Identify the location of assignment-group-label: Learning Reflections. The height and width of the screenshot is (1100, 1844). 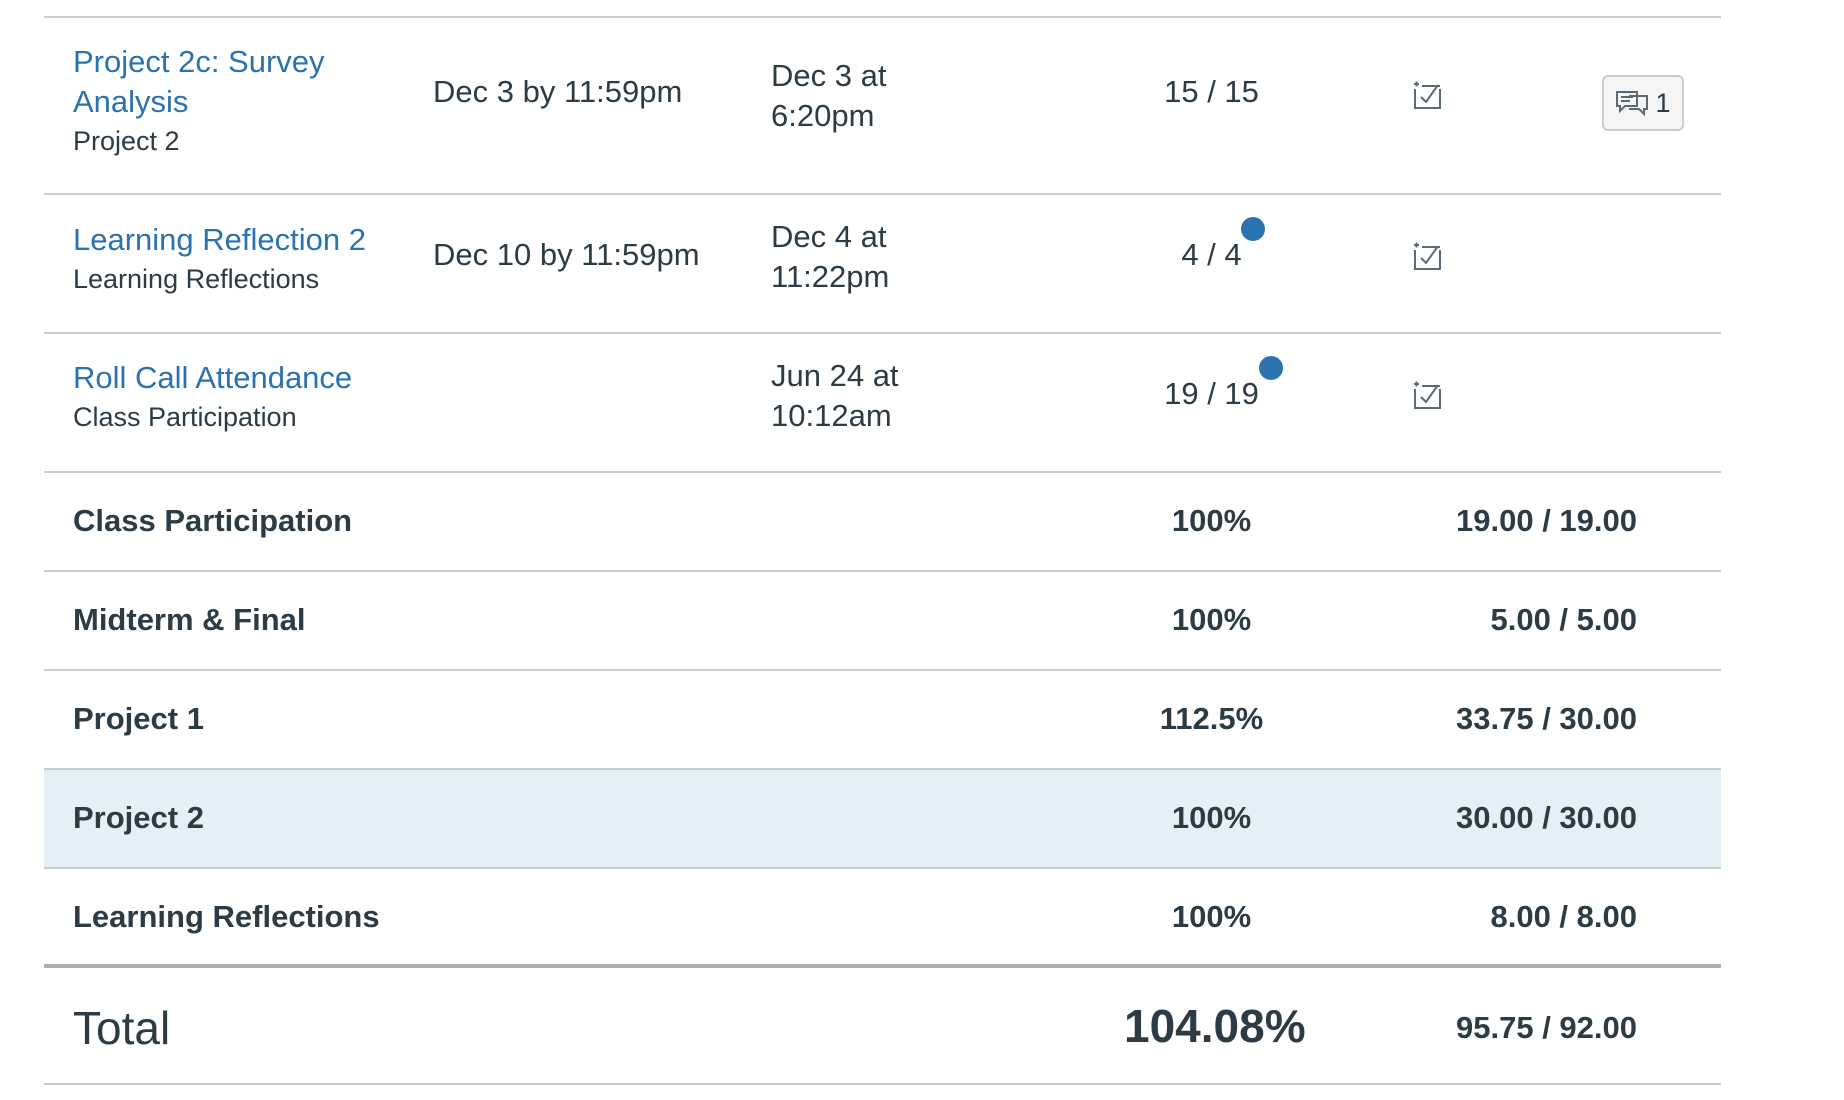
(196, 279).